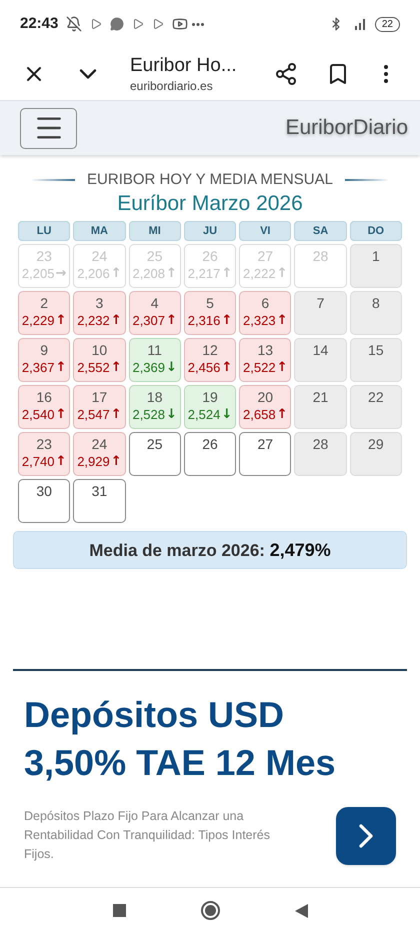 This screenshot has height=933, width=420. I want to click on day-number: 27, so click(265, 256).